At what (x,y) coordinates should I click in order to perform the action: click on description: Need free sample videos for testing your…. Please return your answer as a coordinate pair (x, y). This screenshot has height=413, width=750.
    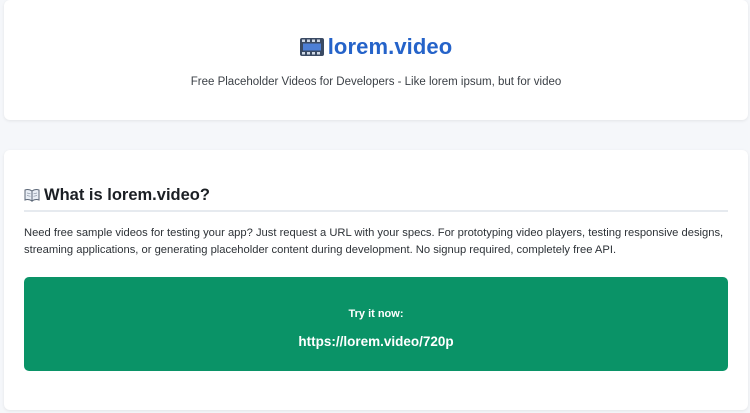
    Looking at the image, I should click on (374, 241).